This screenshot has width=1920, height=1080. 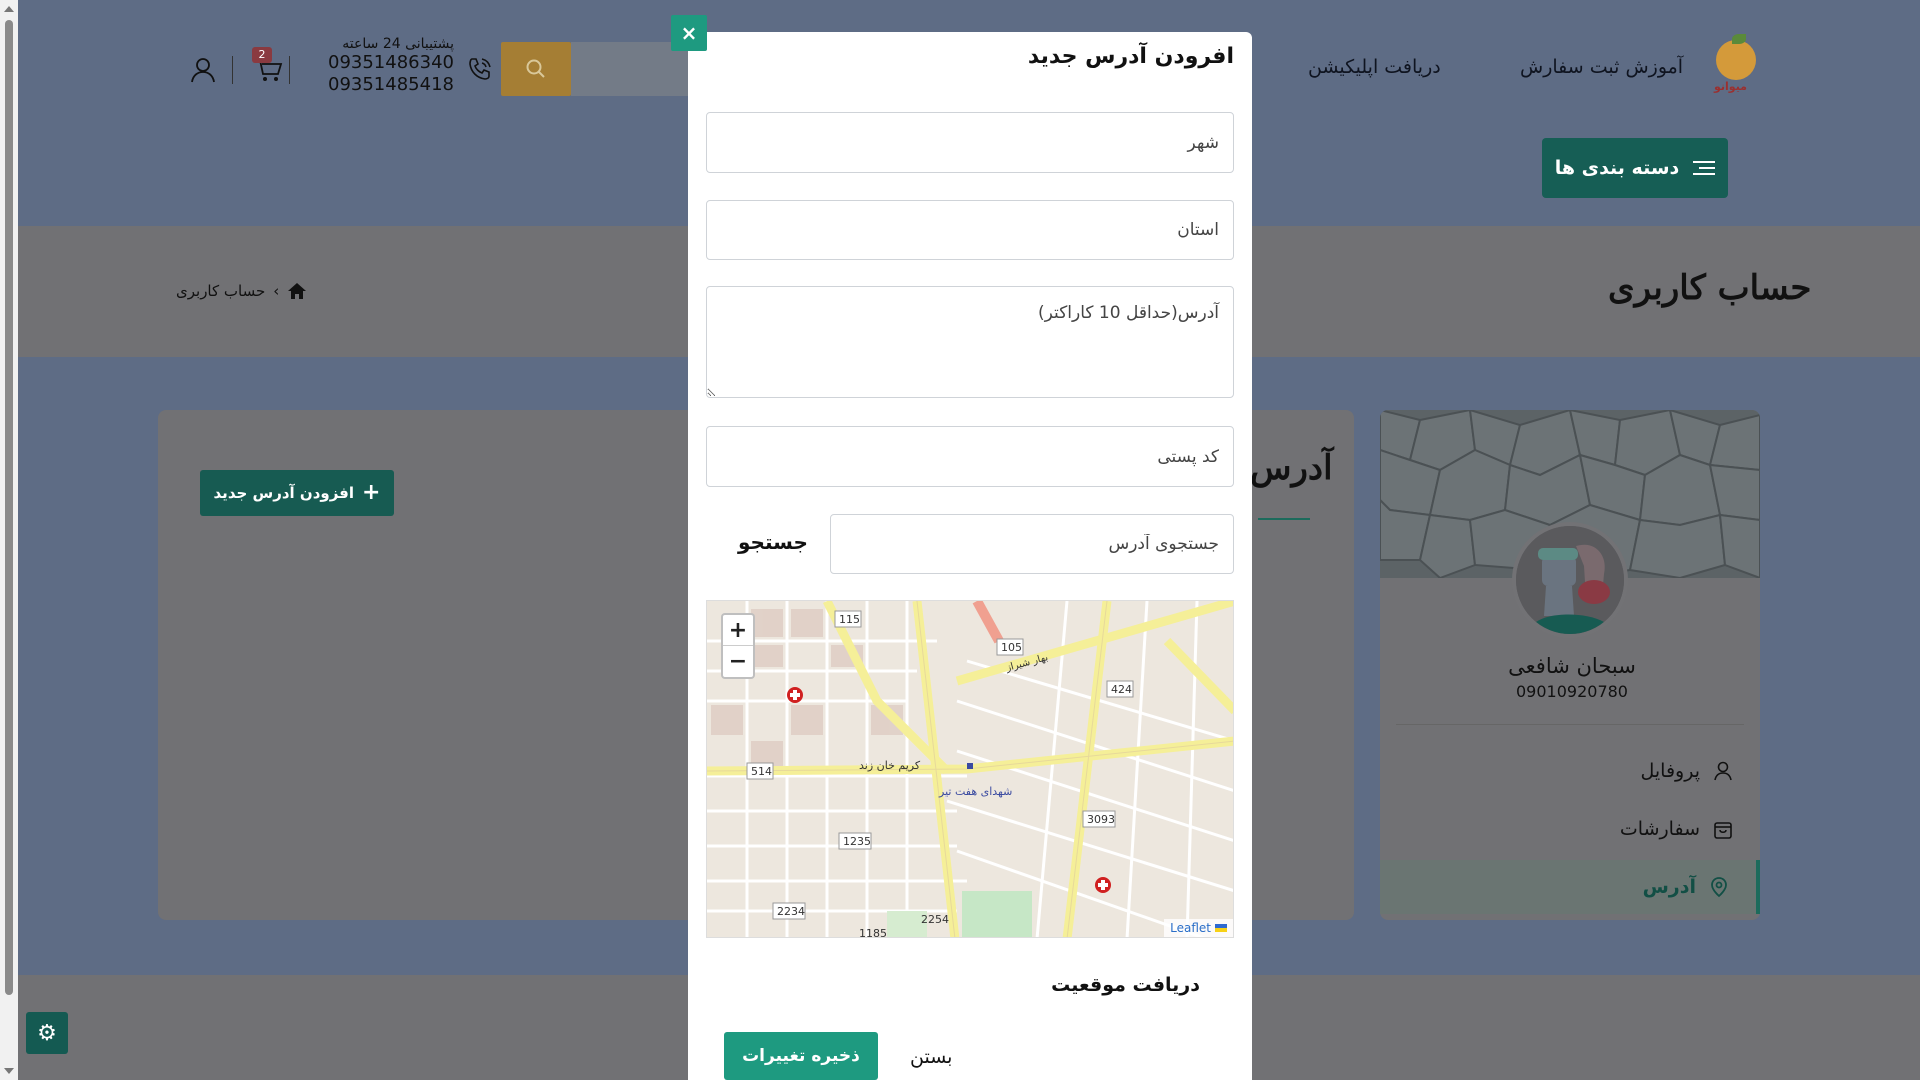 I want to click on gear-icon: ⚙, so click(x=47, y=1033).